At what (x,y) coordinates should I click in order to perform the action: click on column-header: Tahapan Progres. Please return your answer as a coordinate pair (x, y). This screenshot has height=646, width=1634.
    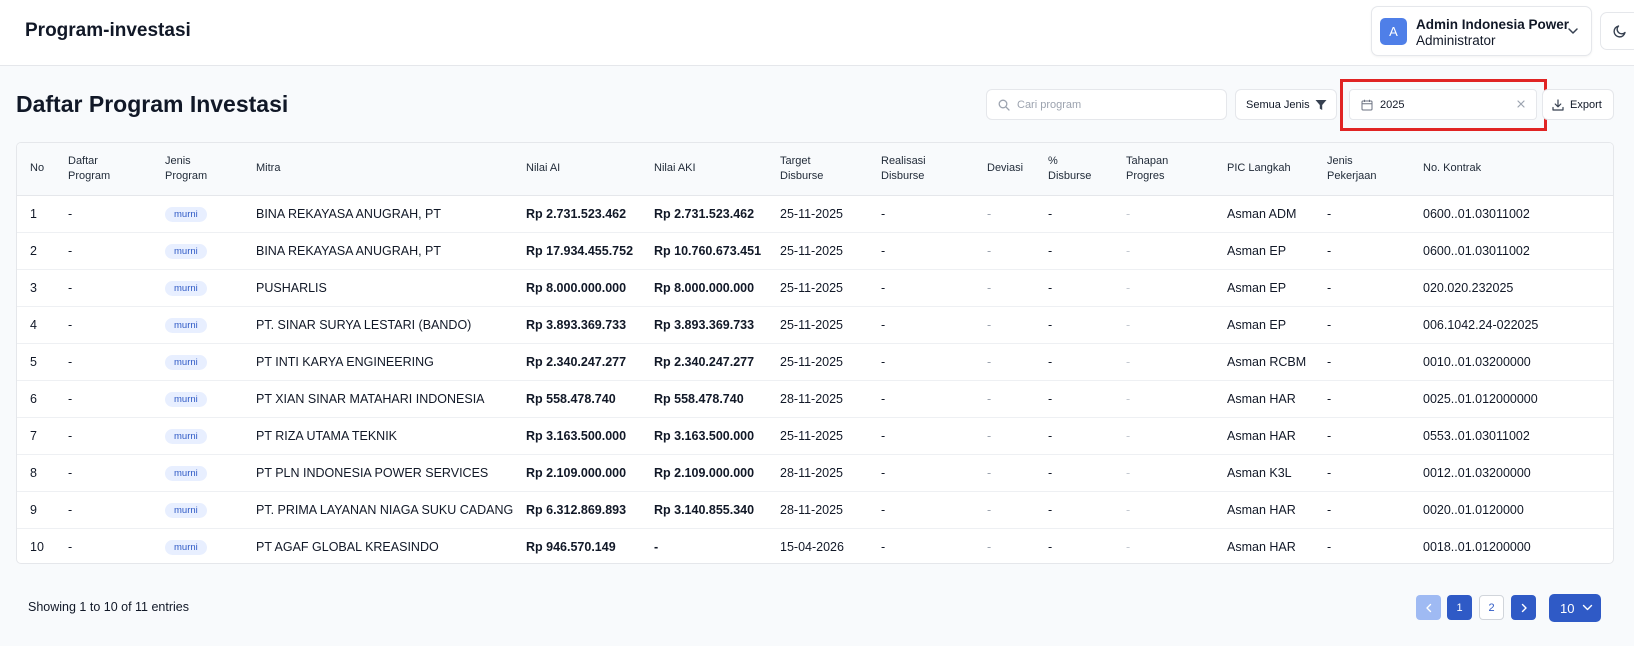
    Looking at the image, I should click on (1163, 169).